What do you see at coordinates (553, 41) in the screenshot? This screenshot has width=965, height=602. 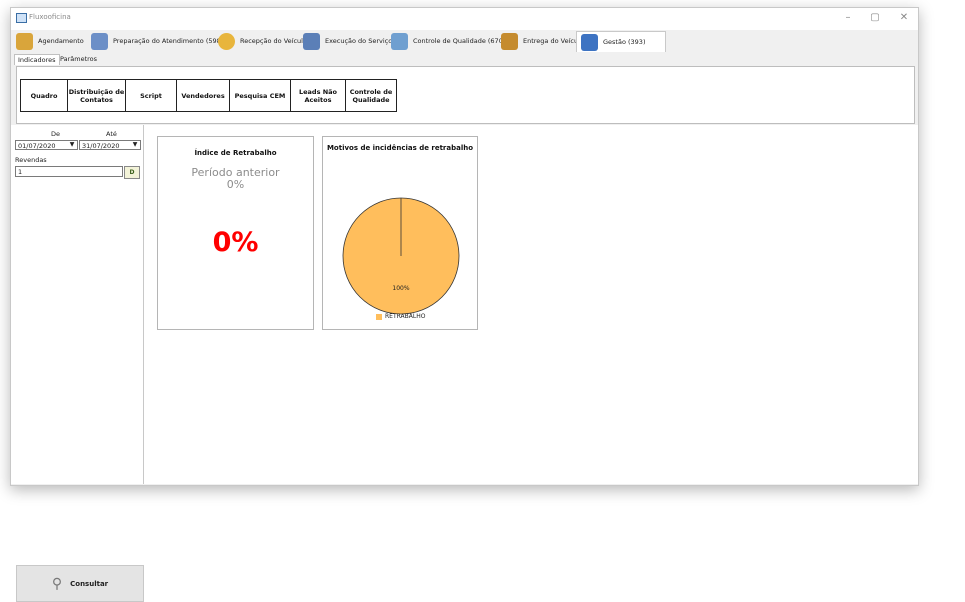 I see `tab-label: Entrega do Veículo` at bounding box center [553, 41].